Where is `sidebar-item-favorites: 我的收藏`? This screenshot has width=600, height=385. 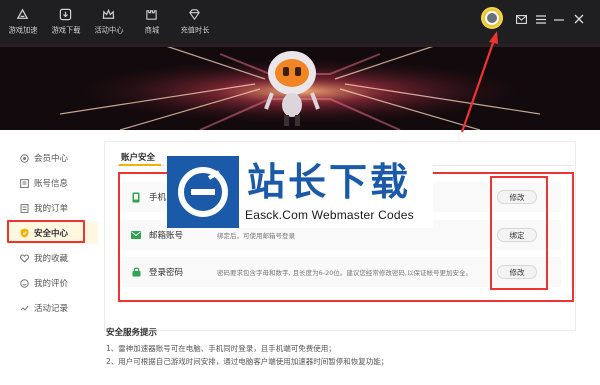 sidebar-item-favorites: 我的收藏 is located at coordinates (53, 258).